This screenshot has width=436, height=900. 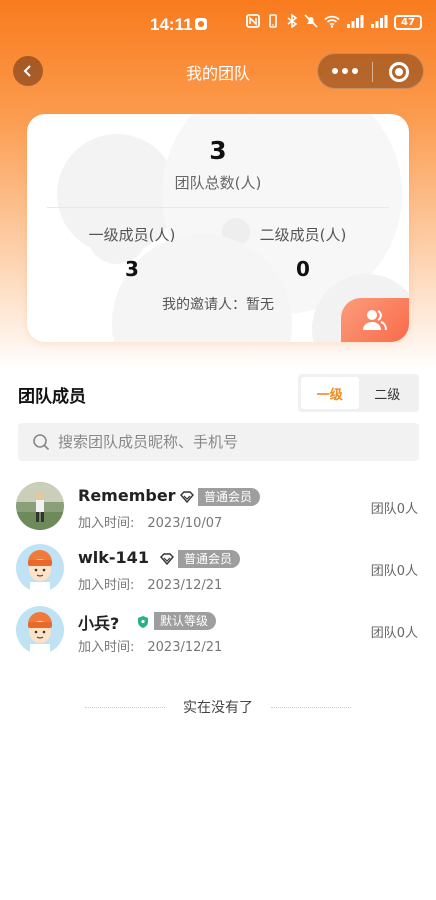 I want to click on level2-value: 0, so click(x=303, y=269).